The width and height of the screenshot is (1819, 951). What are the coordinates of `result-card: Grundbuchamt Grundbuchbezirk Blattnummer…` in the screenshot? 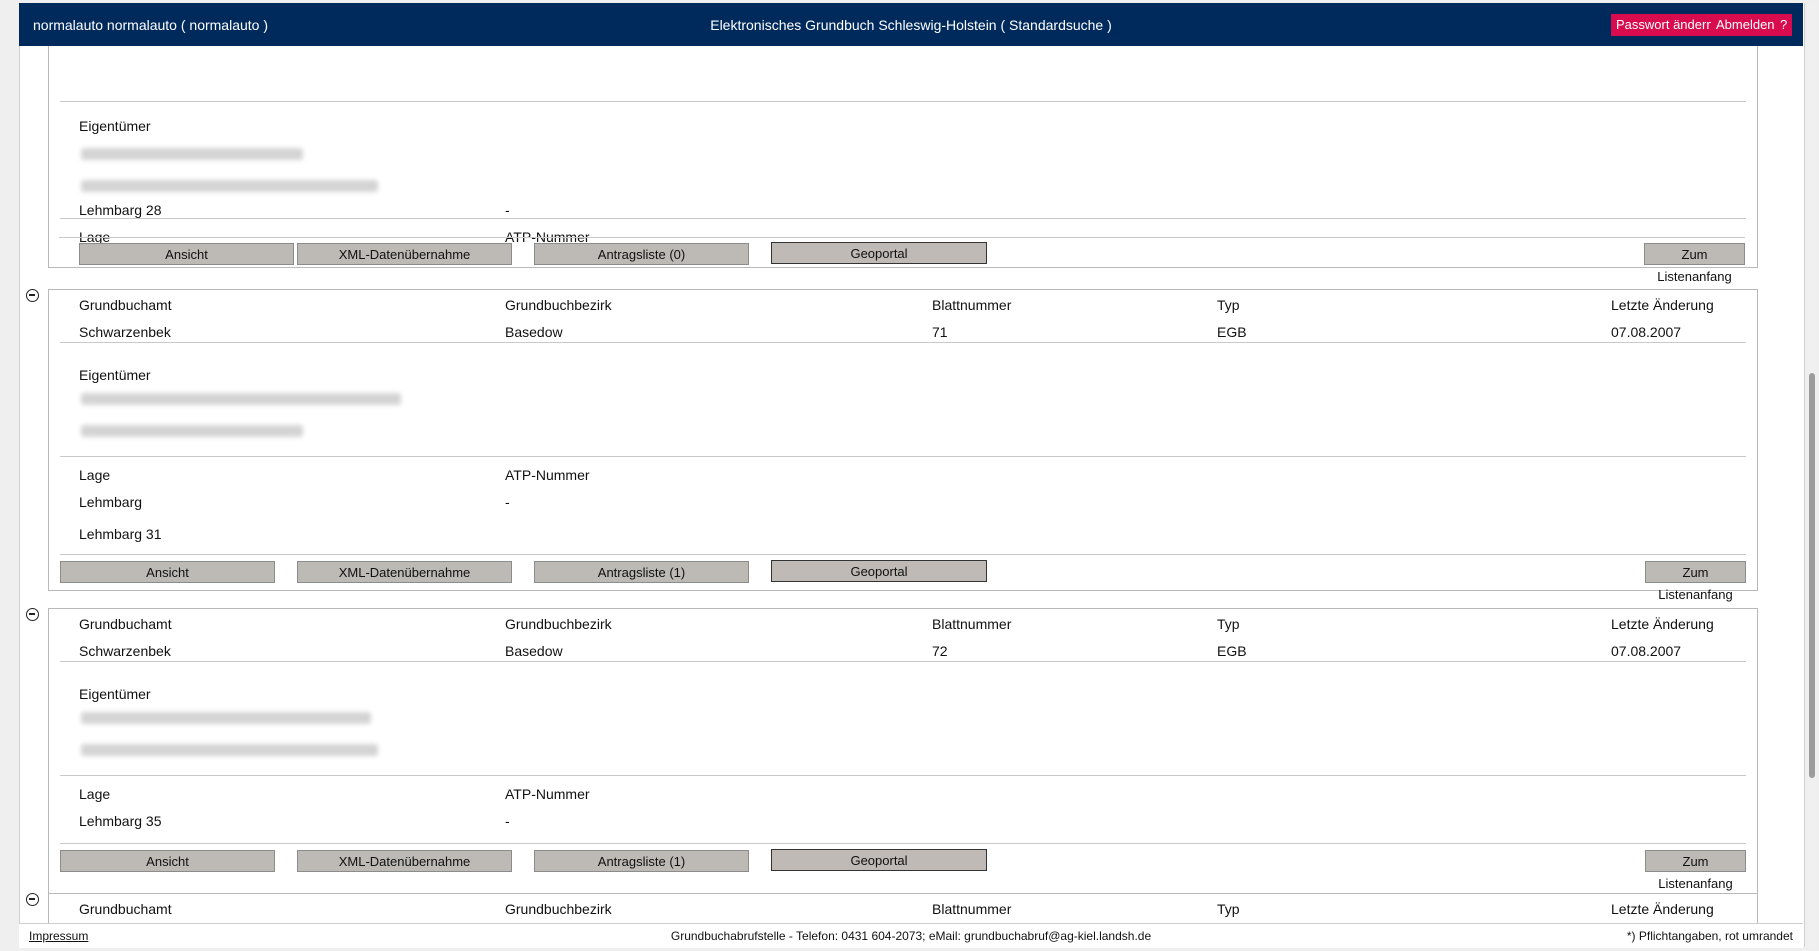 It's located at (903, 908).